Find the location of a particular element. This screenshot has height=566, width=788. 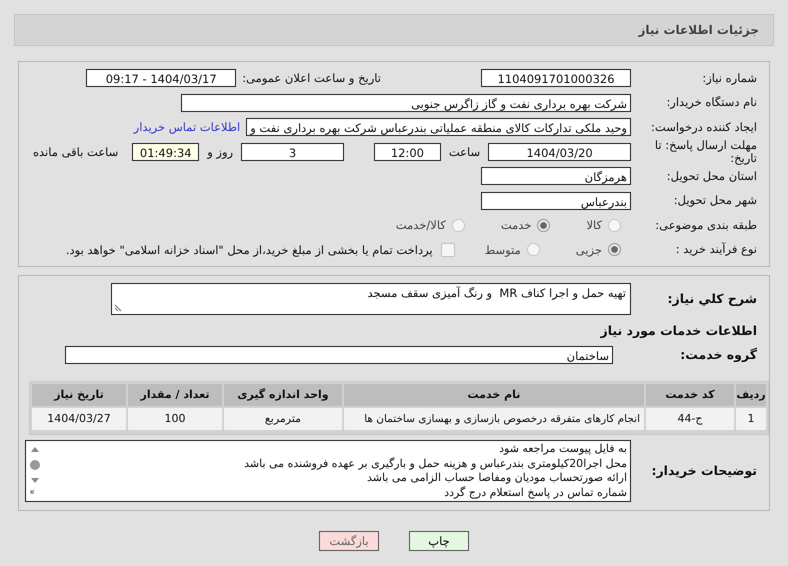

field-label: ایجاد کننده درخواست: is located at coordinates (704, 127).